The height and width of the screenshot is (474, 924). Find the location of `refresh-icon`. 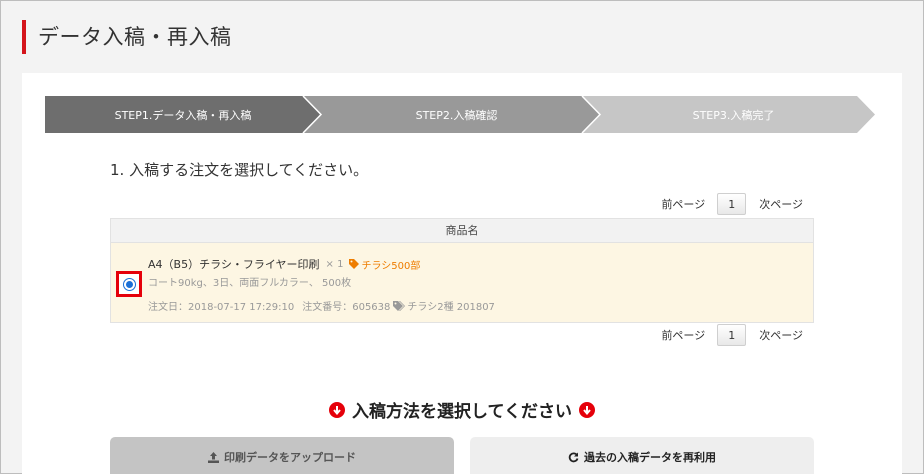

refresh-icon is located at coordinates (573, 457).